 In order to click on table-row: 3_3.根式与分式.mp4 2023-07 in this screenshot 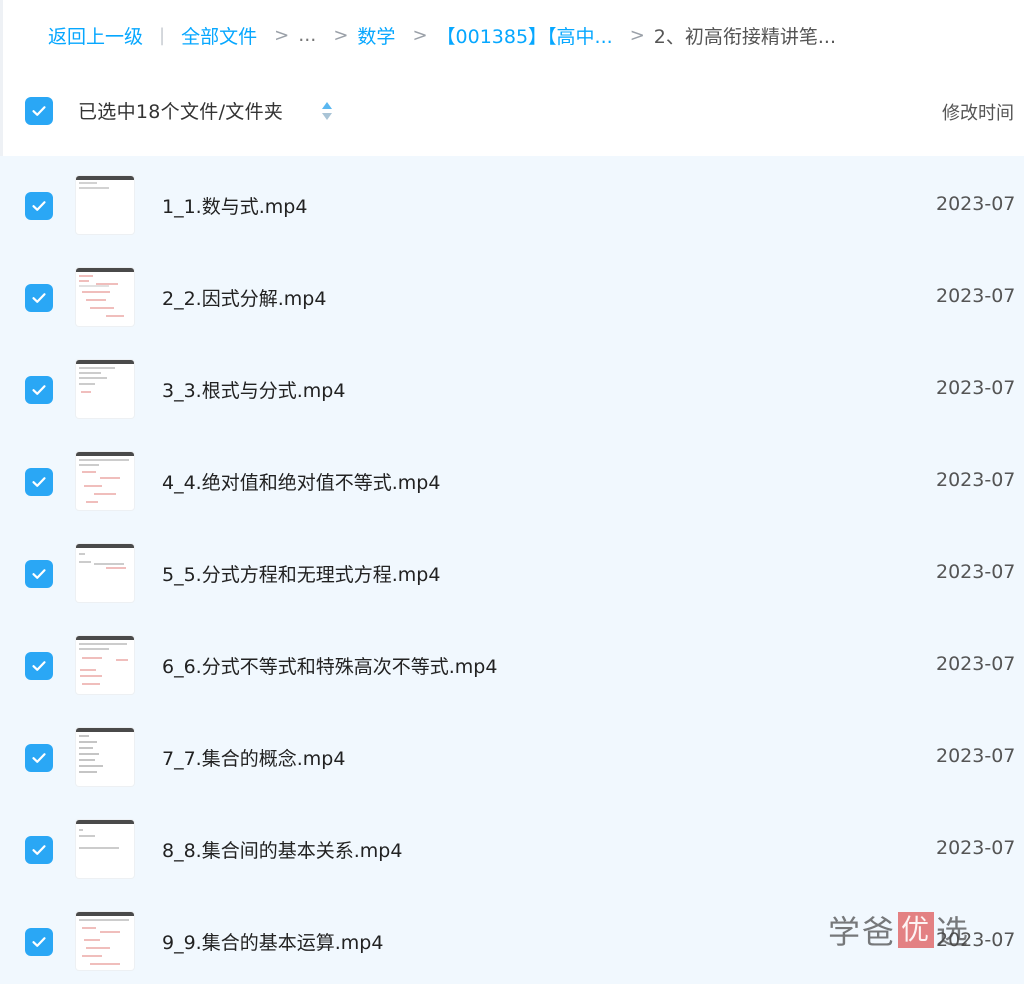, I will do `click(512, 388)`.